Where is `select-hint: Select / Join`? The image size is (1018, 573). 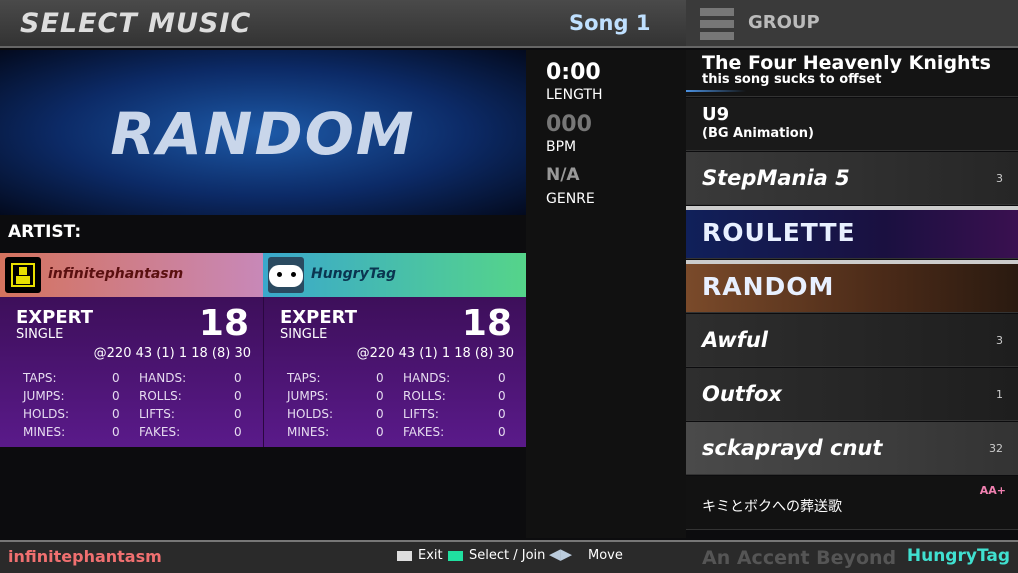 select-hint: Select / Join is located at coordinates (507, 555).